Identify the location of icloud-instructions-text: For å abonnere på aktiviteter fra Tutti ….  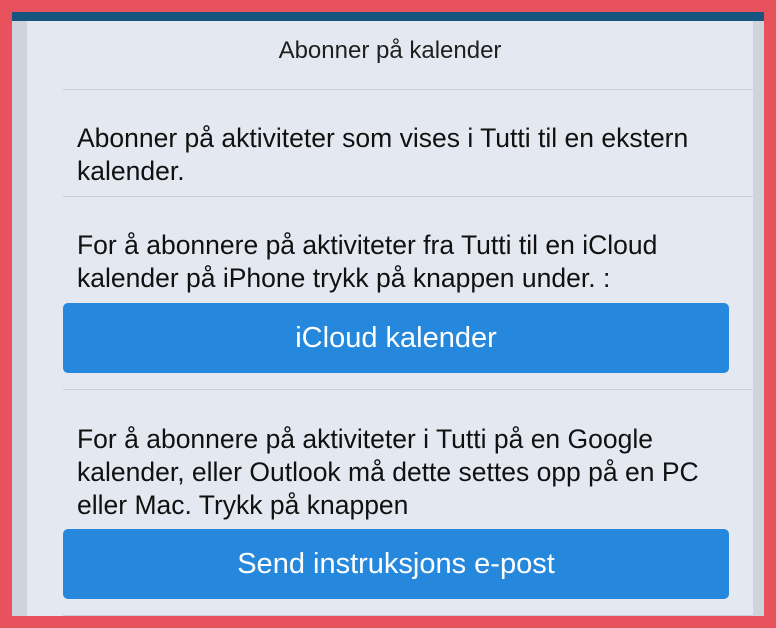
(367, 261).